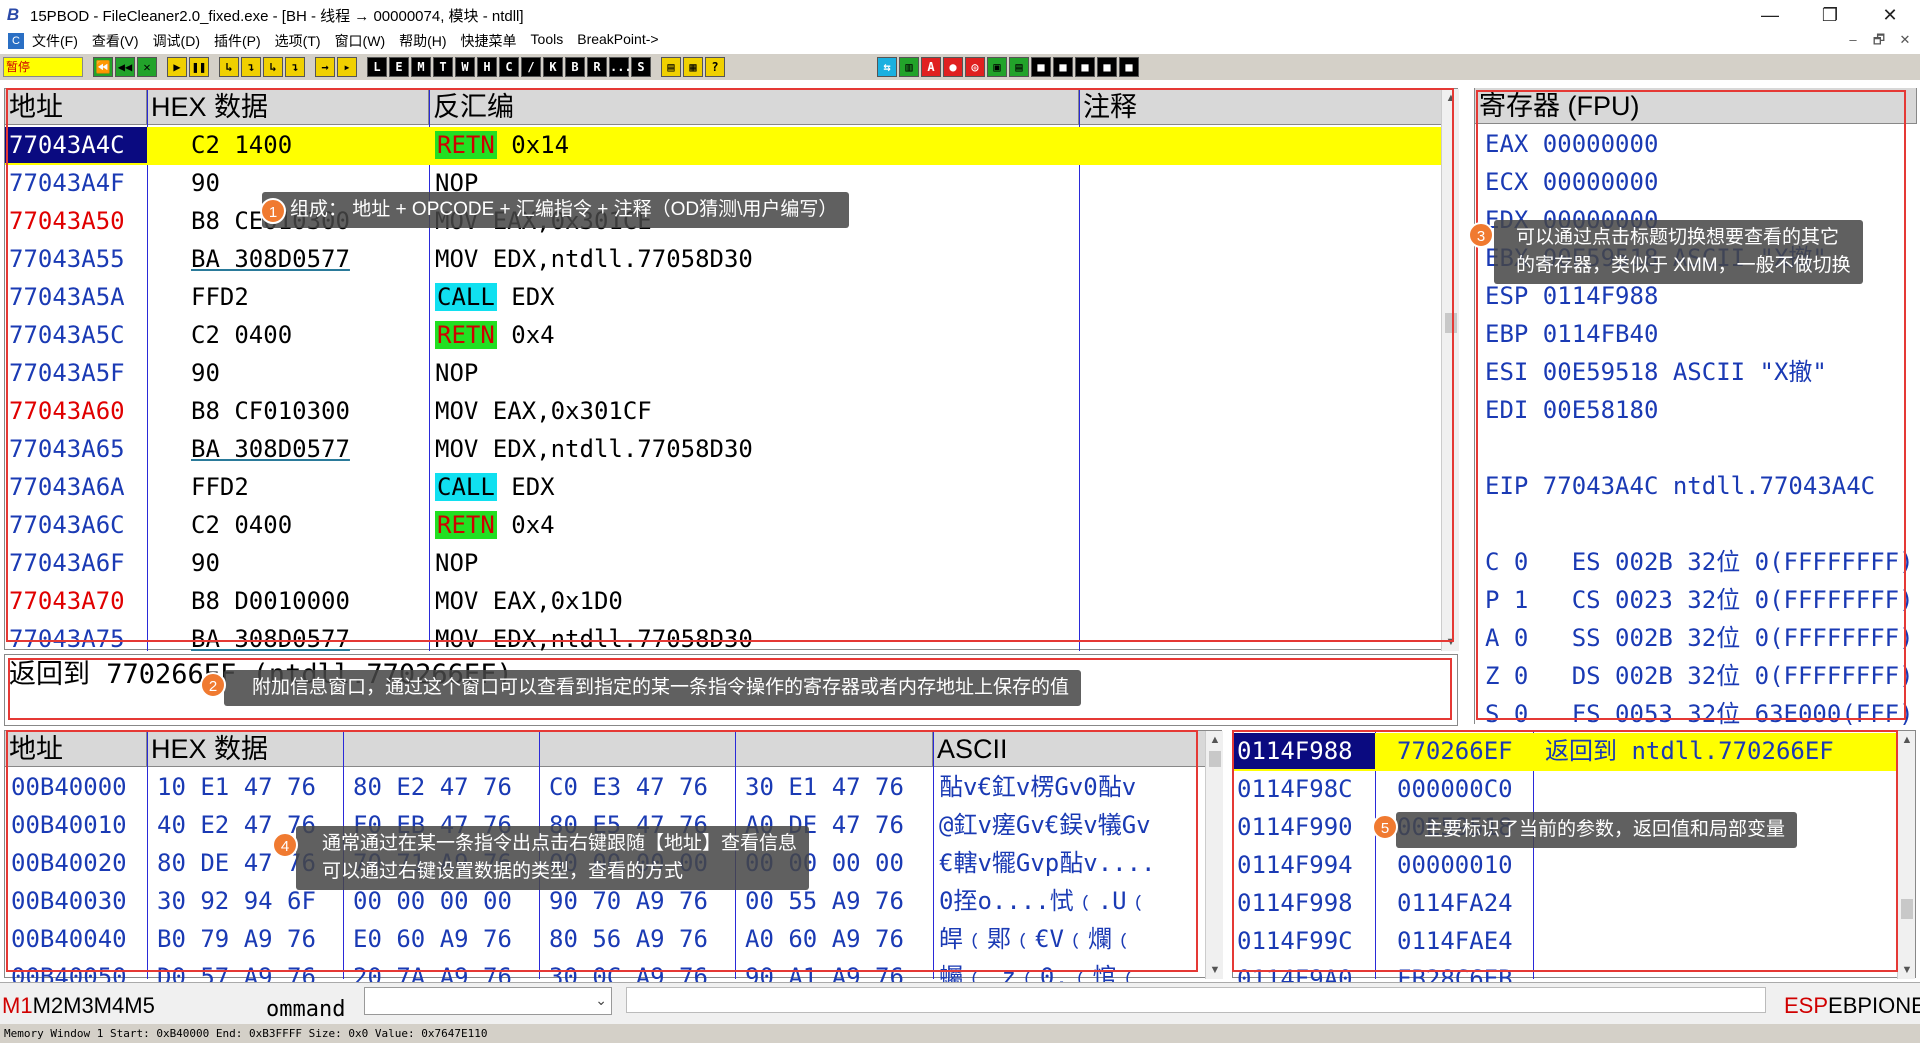 This screenshot has width=1920, height=1043. What do you see at coordinates (1481, 235) in the screenshot?
I see `annotation-badge-3: 3` at bounding box center [1481, 235].